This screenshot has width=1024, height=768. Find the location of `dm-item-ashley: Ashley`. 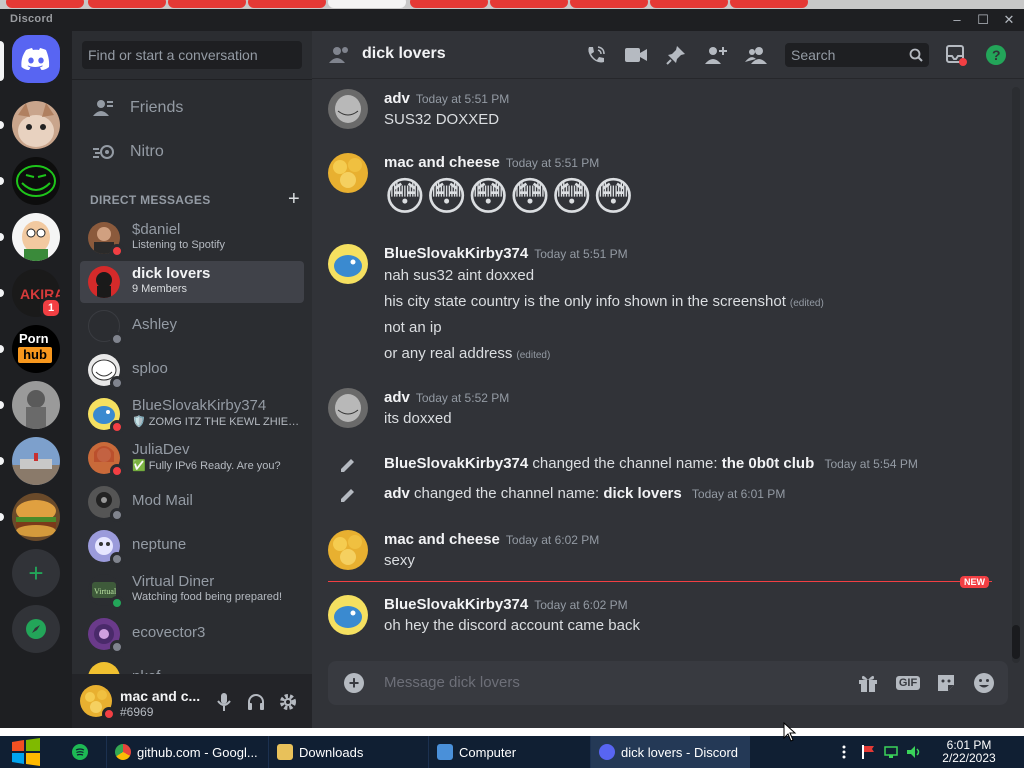

dm-item-ashley: Ashley is located at coordinates (192, 326).